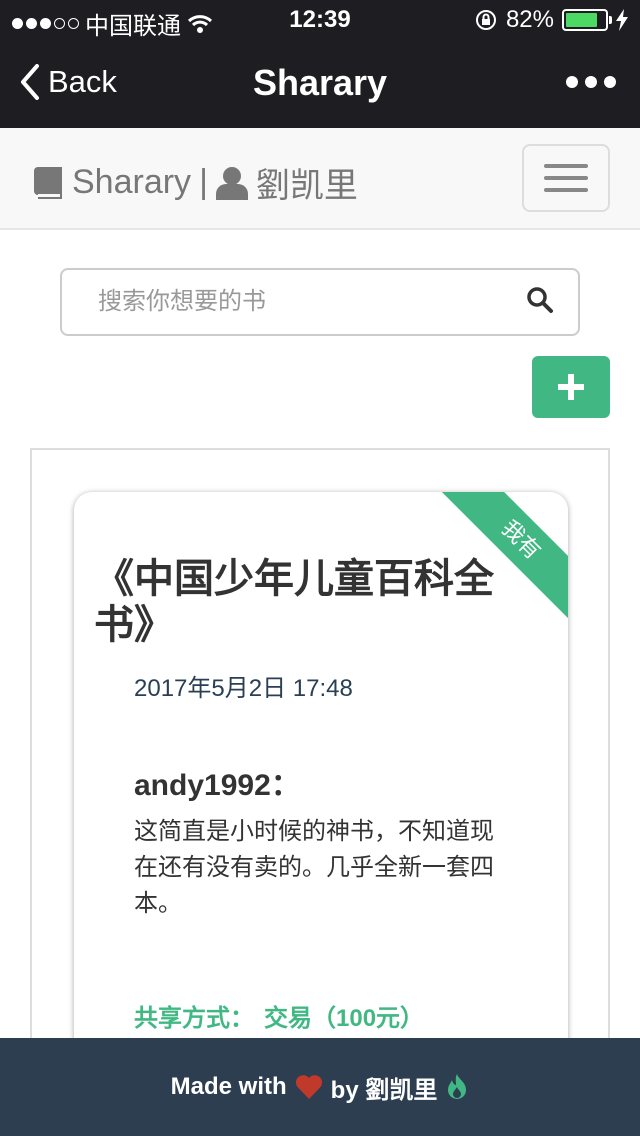 This screenshot has height=1136, width=640. I want to click on more-button, so click(591, 82).